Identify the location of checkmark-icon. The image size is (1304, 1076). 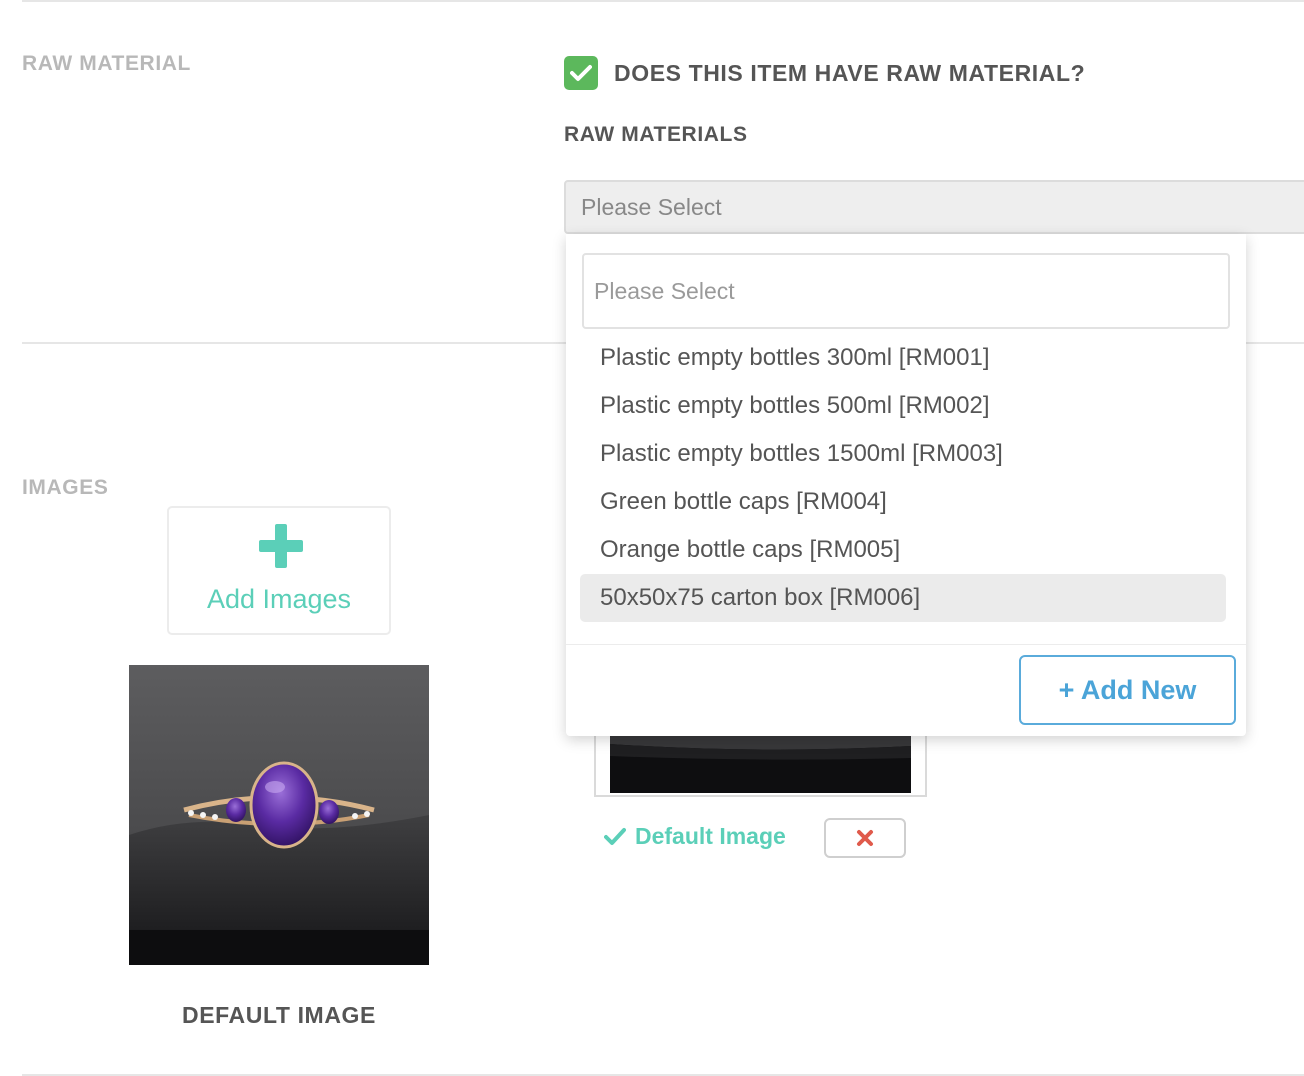
(581, 73).